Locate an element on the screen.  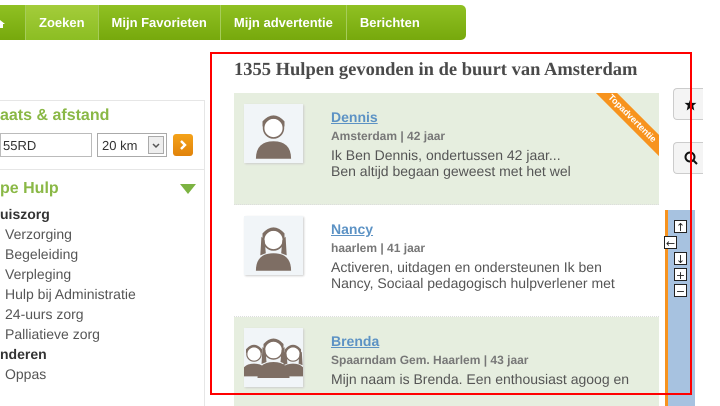
submit-button is located at coordinates (183, 145).